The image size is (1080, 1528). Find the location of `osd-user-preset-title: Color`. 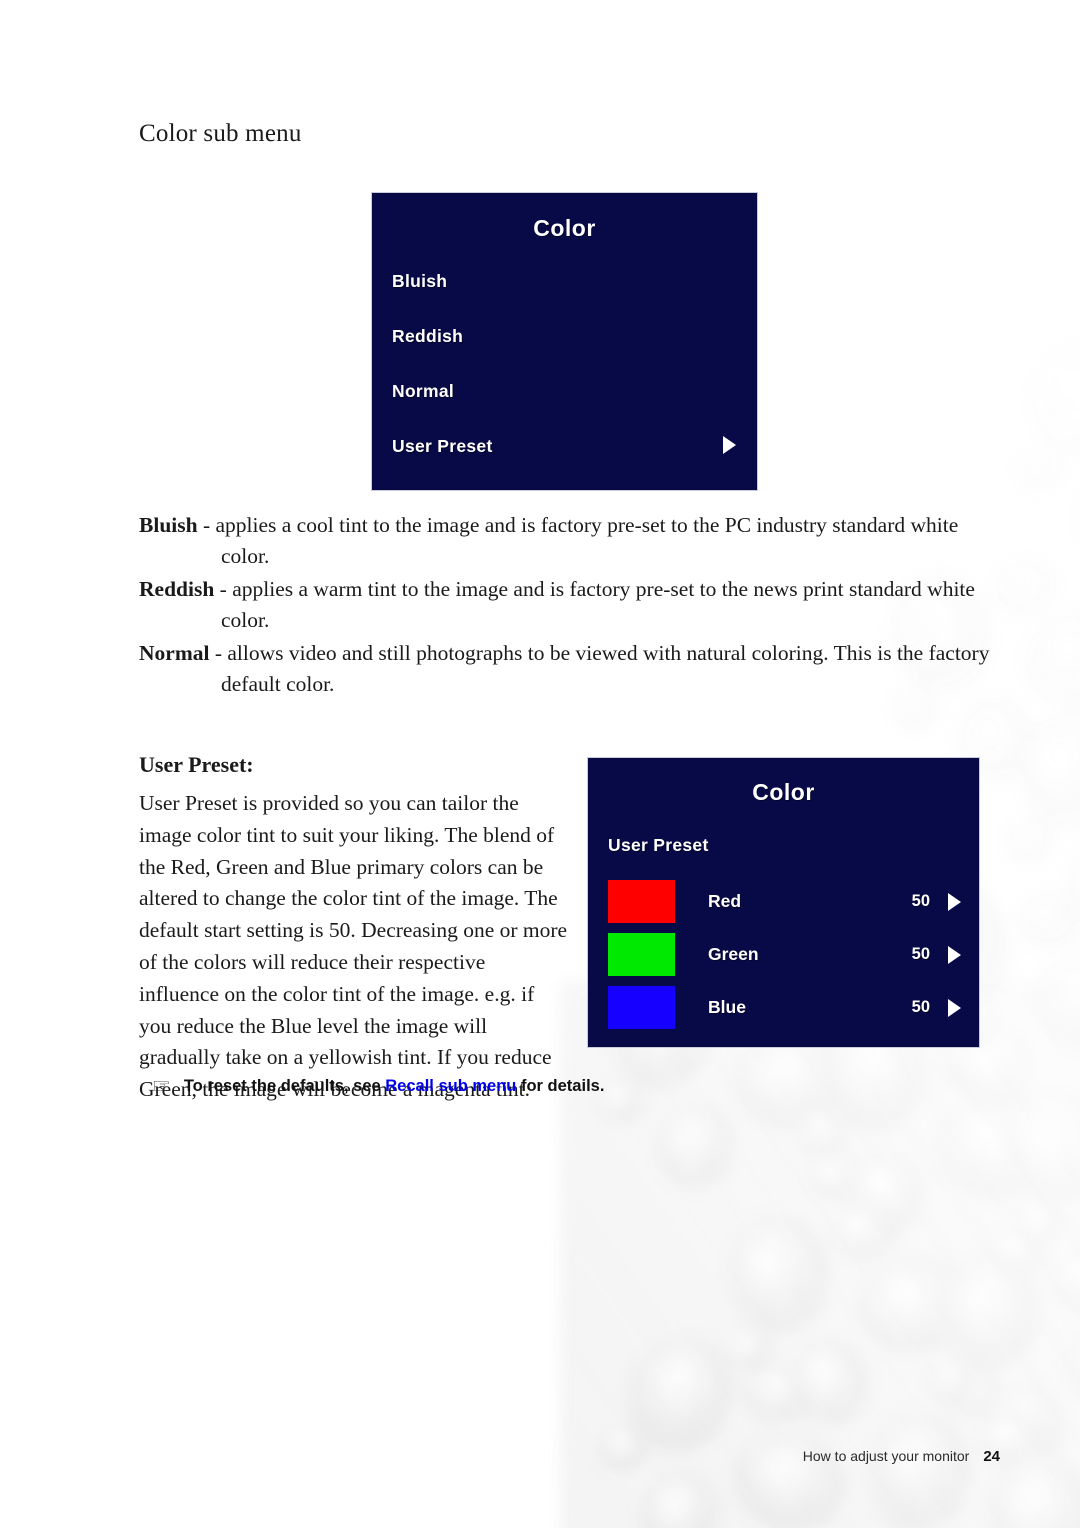

osd-user-preset-title: Color is located at coordinates (783, 792).